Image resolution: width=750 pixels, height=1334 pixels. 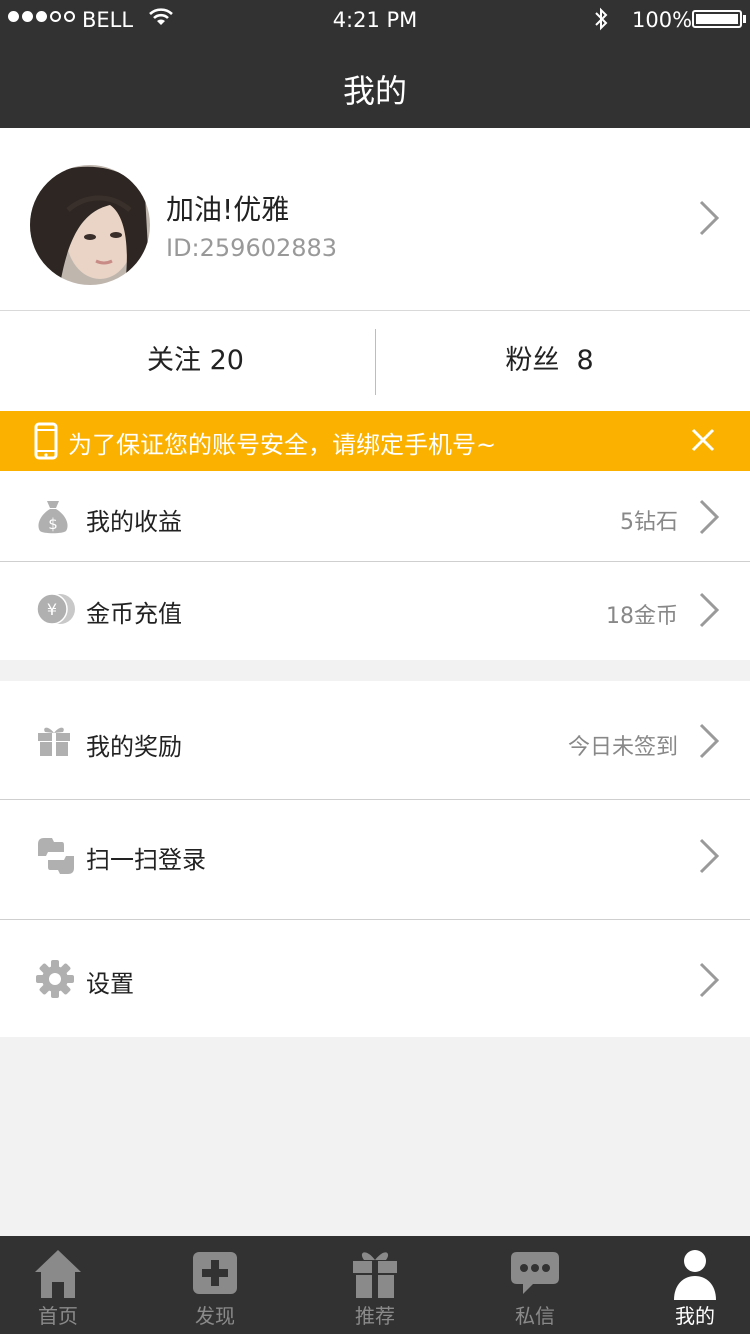 I want to click on tab-recommend: 推荐, so click(x=375, y=1285).